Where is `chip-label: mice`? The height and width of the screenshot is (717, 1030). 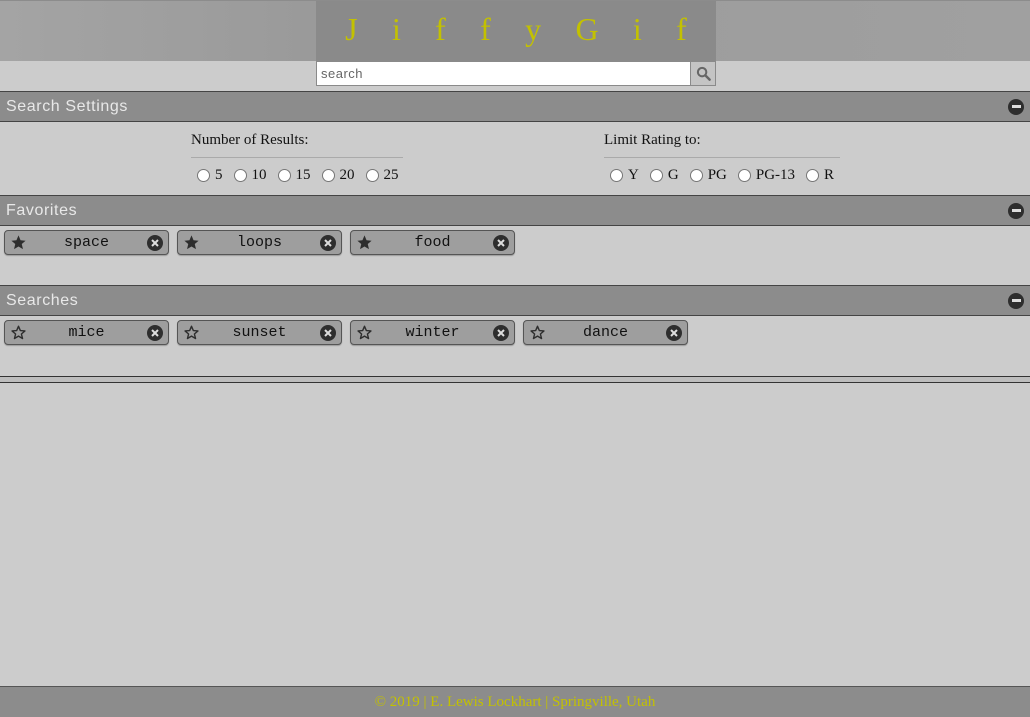 chip-label: mice is located at coordinates (86, 332).